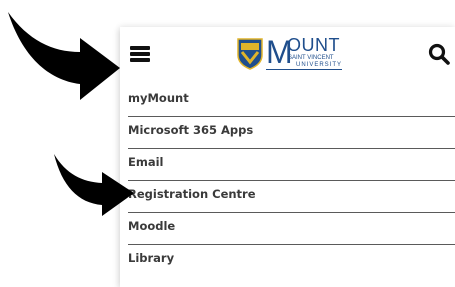 Image resolution: width=455 pixels, height=287 pixels. I want to click on site-header: M OUNT SAINT VINCENT UNIVERSITY, so click(287, 56).